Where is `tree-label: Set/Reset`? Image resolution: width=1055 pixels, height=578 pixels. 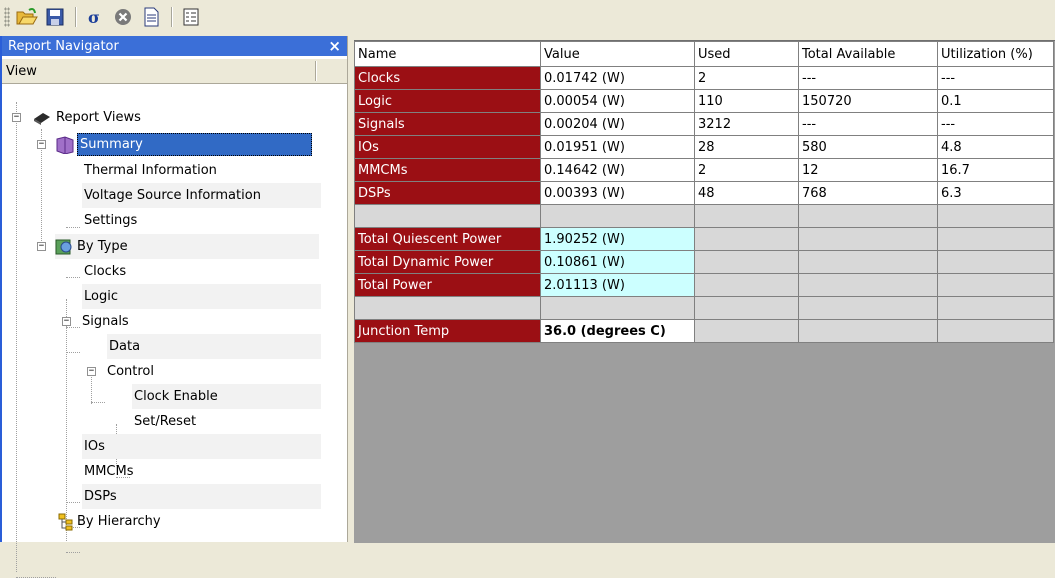 tree-label: Set/Reset is located at coordinates (165, 421).